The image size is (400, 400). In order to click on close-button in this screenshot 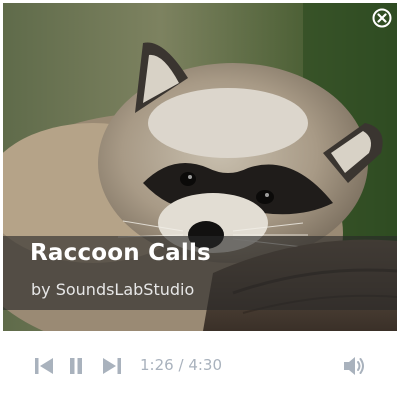, I will do `click(382, 18)`.